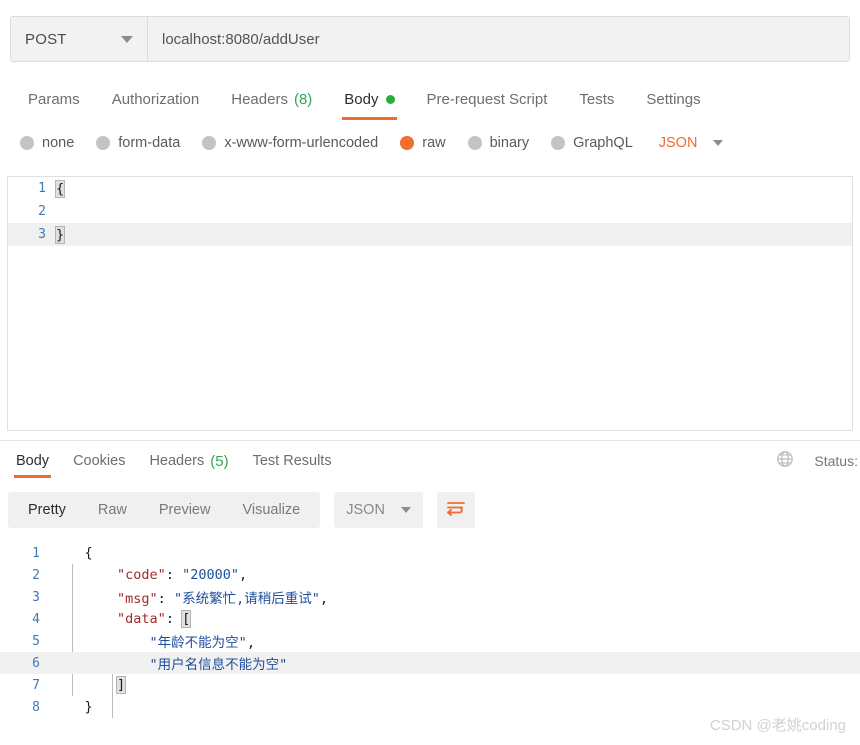 The image size is (860, 745). I want to click on body-type-radio-binary: binary, so click(498, 143).